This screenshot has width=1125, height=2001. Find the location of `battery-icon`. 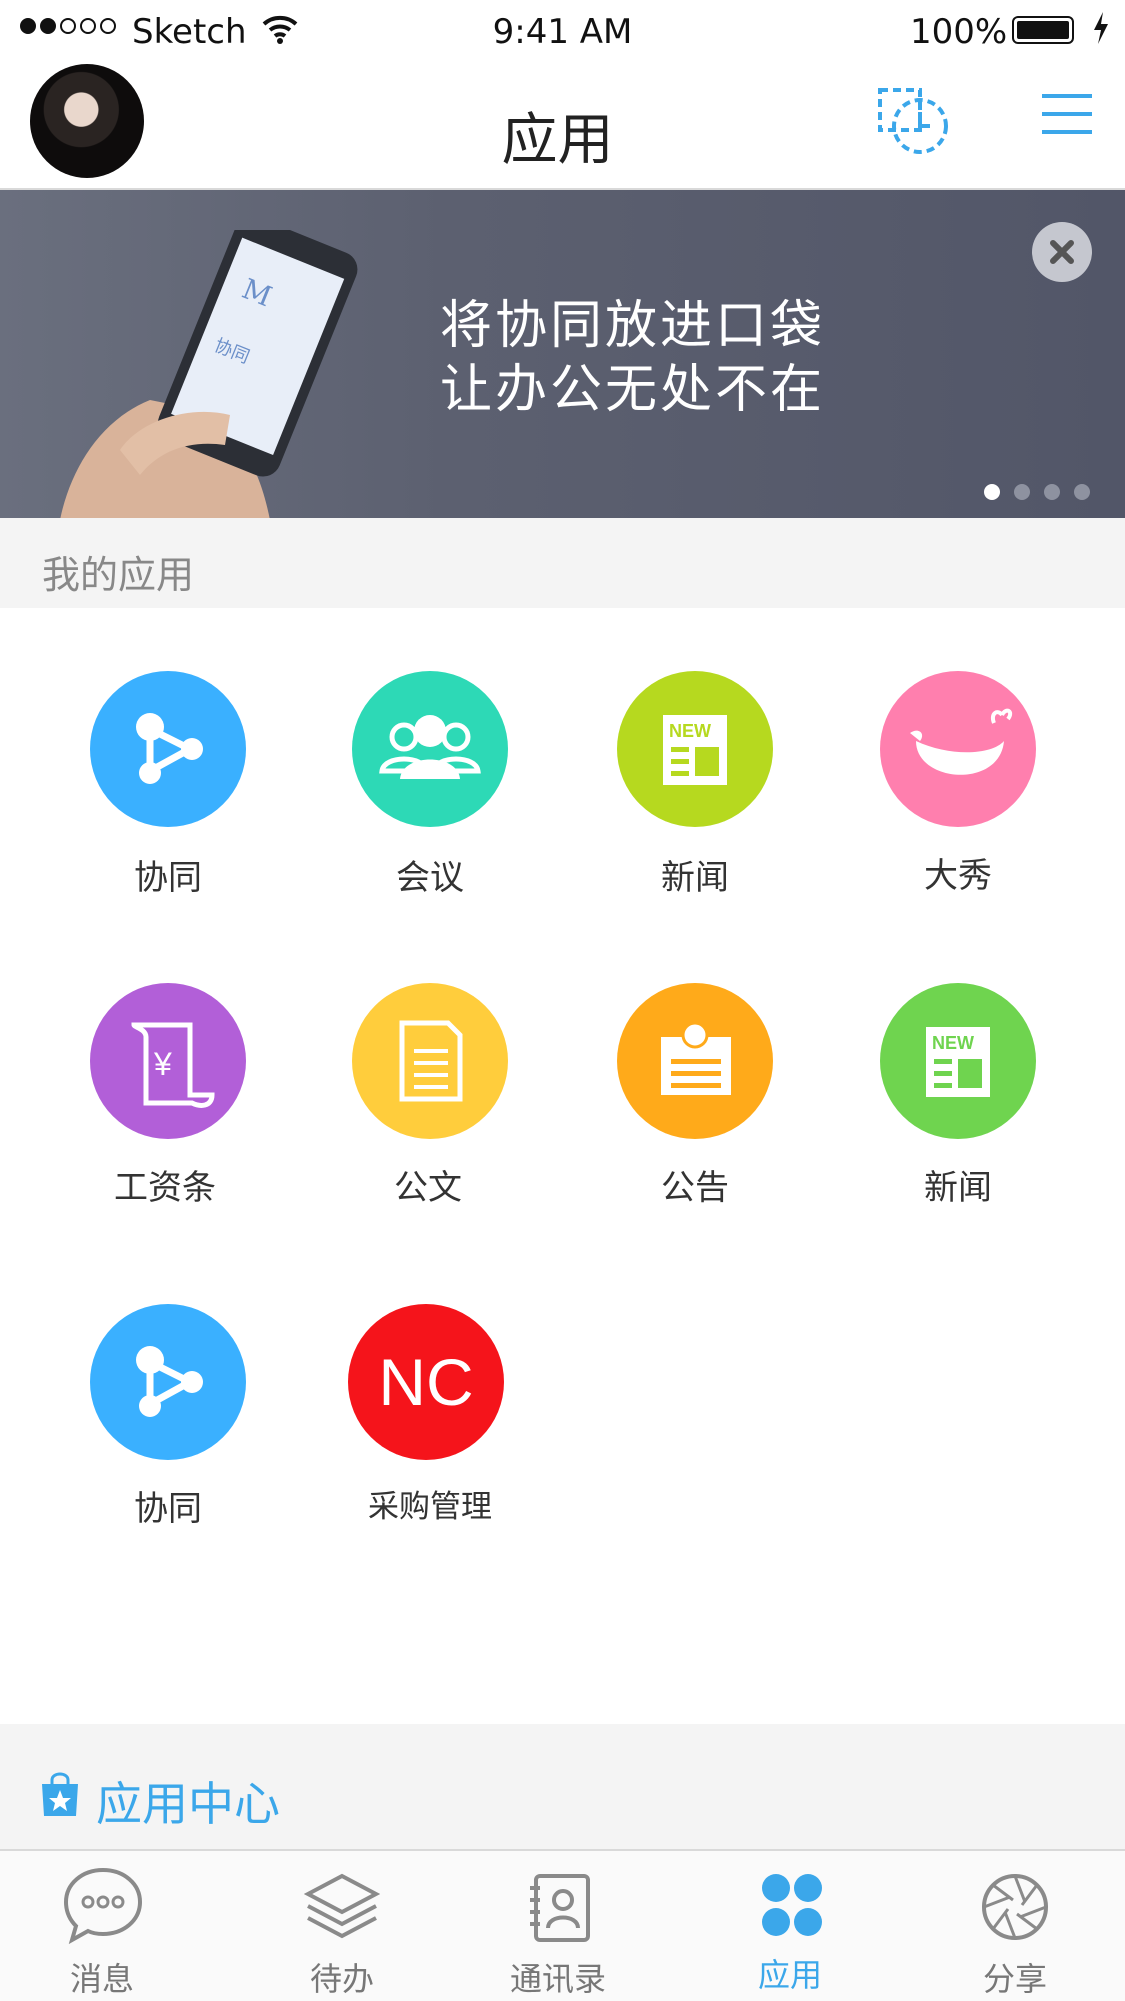

battery-icon is located at coordinates (1043, 30).